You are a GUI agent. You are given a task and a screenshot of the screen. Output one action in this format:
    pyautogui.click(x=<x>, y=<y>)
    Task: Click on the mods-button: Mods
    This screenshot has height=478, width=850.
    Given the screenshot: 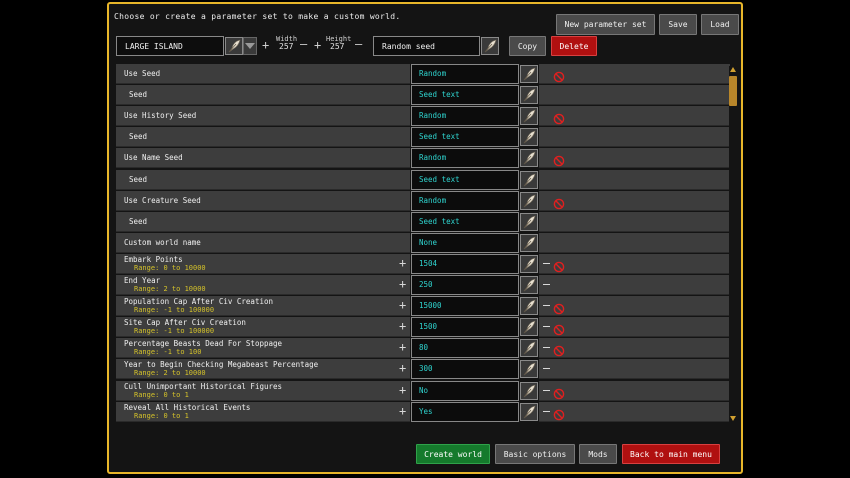 What is the action you would take?
    pyautogui.click(x=598, y=454)
    